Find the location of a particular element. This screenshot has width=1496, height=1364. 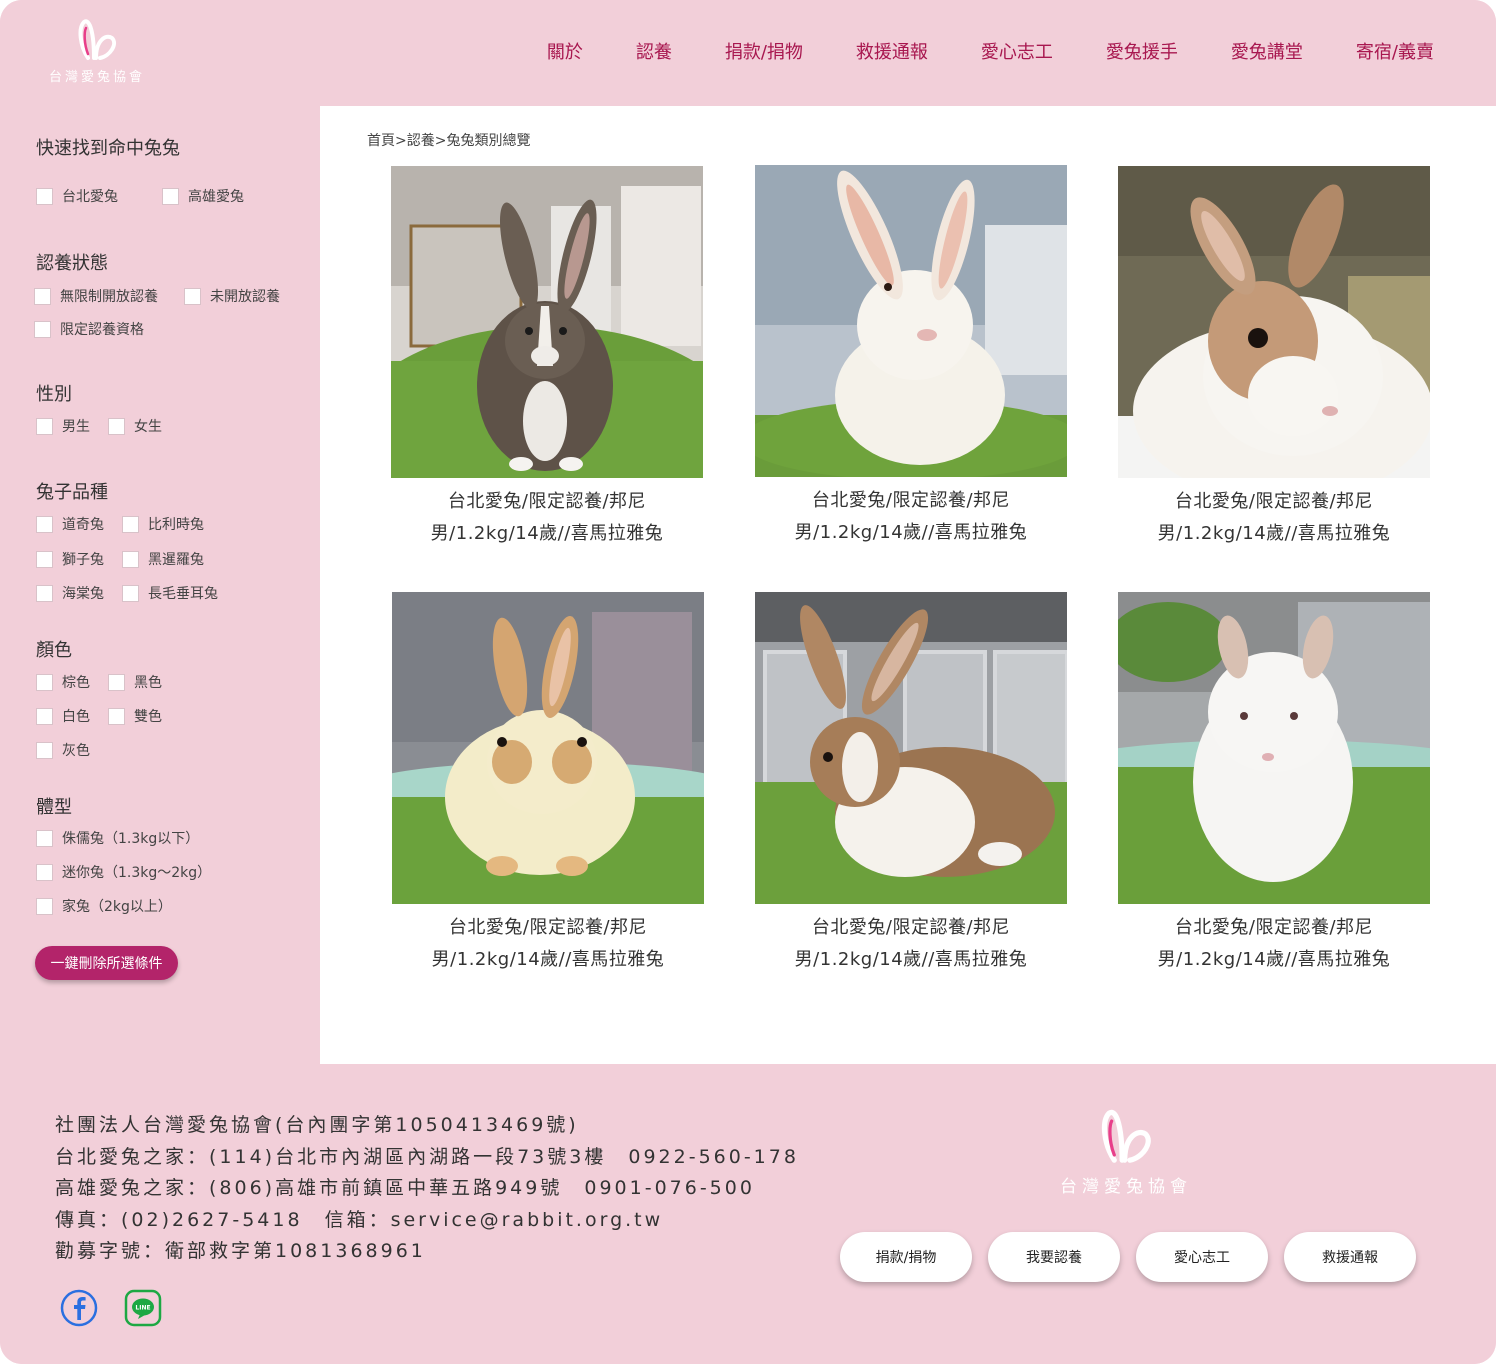

checkbox-taipei: 台北愛兔 is located at coordinates (77, 196).